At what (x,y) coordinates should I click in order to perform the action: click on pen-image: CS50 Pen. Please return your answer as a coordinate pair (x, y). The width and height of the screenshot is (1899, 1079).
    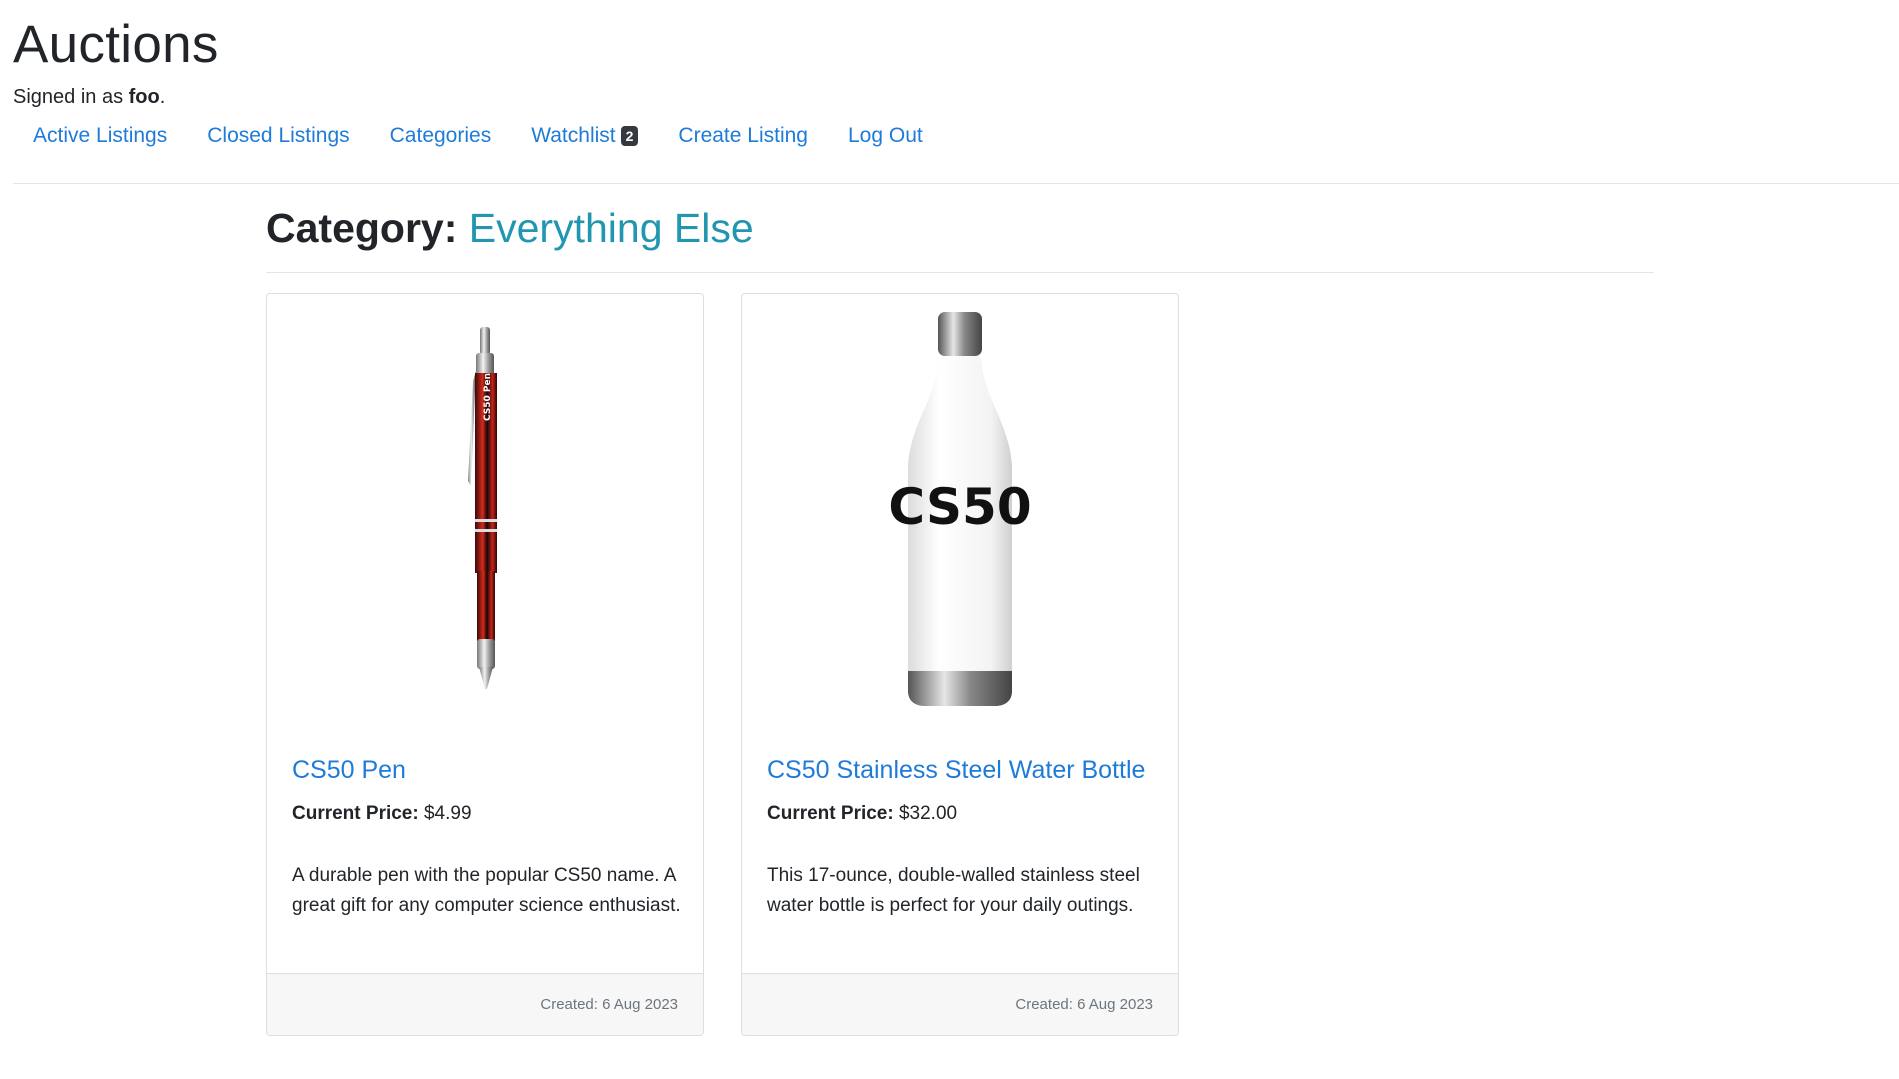
    Looking at the image, I should click on (482, 508).